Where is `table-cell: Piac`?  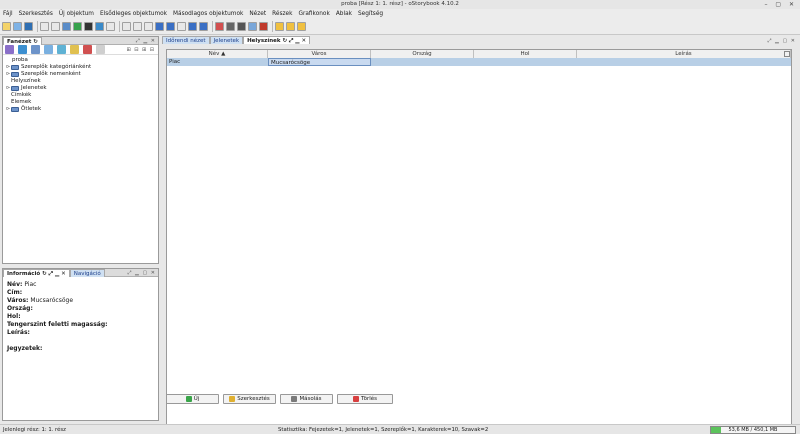 table-cell: Piac is located at coordinates (217, 62).